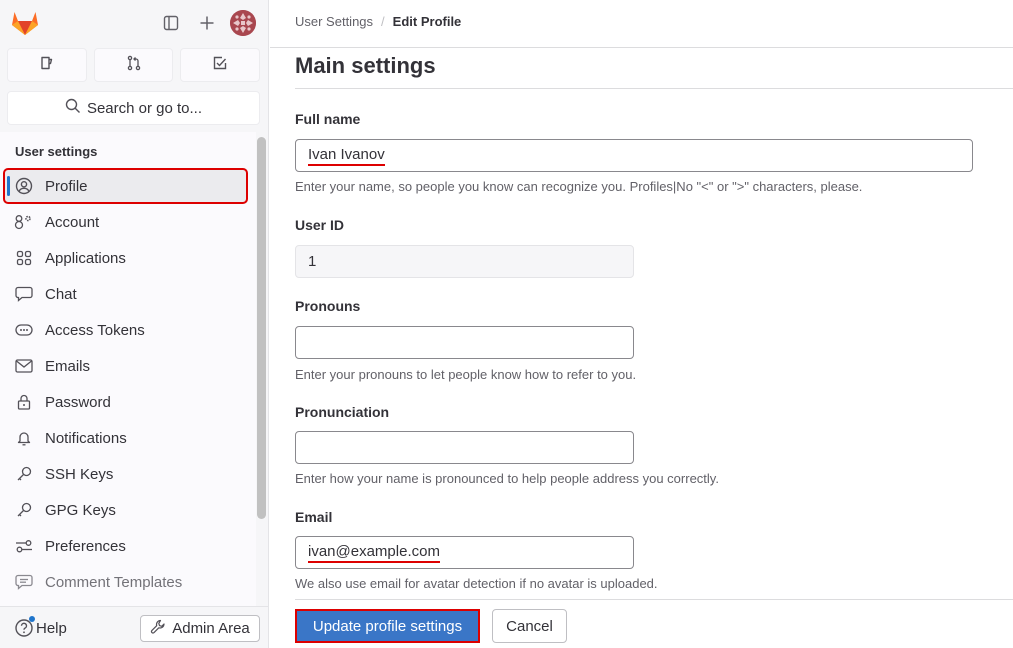 This screenshot has height=648, width=1013. Describe the element at coordinates (464, 552) in the screenshot. I see `email-input: ivan@example.com` at that location.